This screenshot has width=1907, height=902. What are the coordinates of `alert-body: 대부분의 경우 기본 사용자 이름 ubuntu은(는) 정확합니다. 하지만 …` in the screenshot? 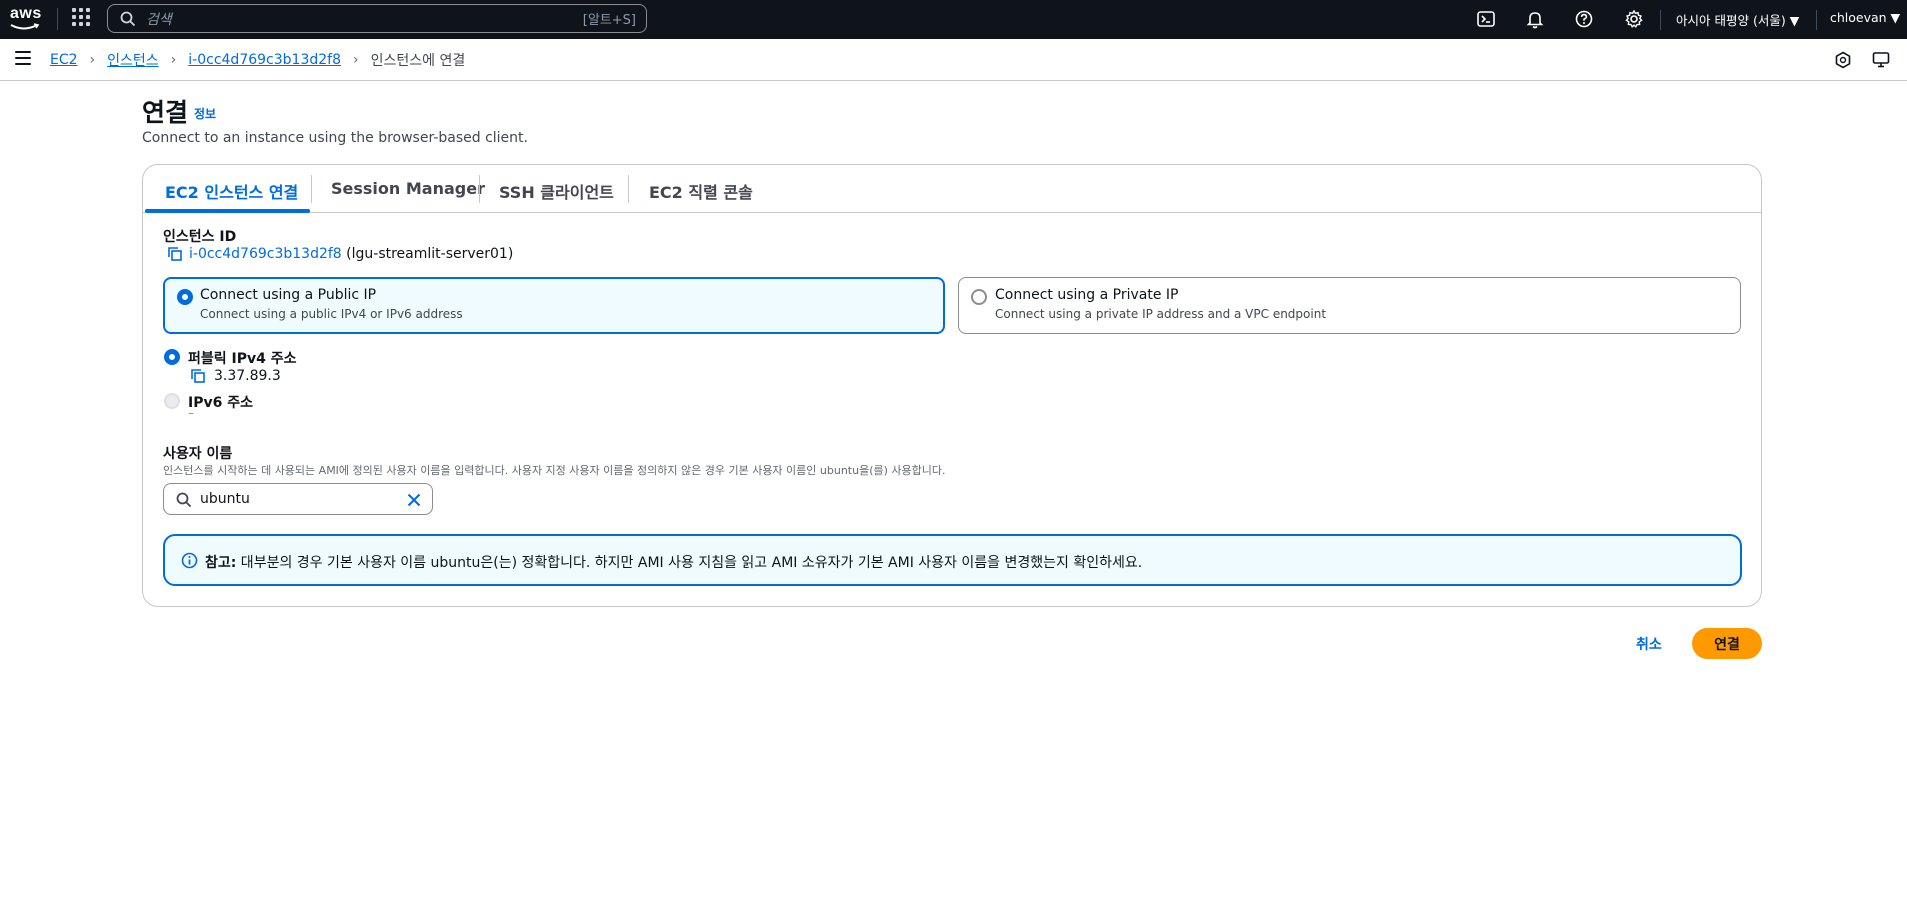 It's located at (689, 563).